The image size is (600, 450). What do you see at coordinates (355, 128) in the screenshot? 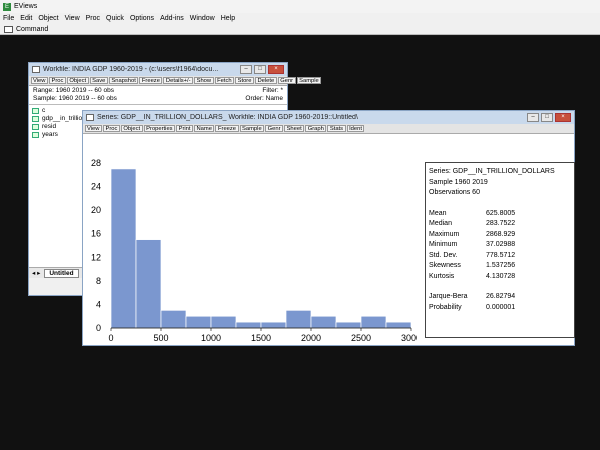
I see `toolbar-ident-button: Ident` at bounding box center [355, 128].